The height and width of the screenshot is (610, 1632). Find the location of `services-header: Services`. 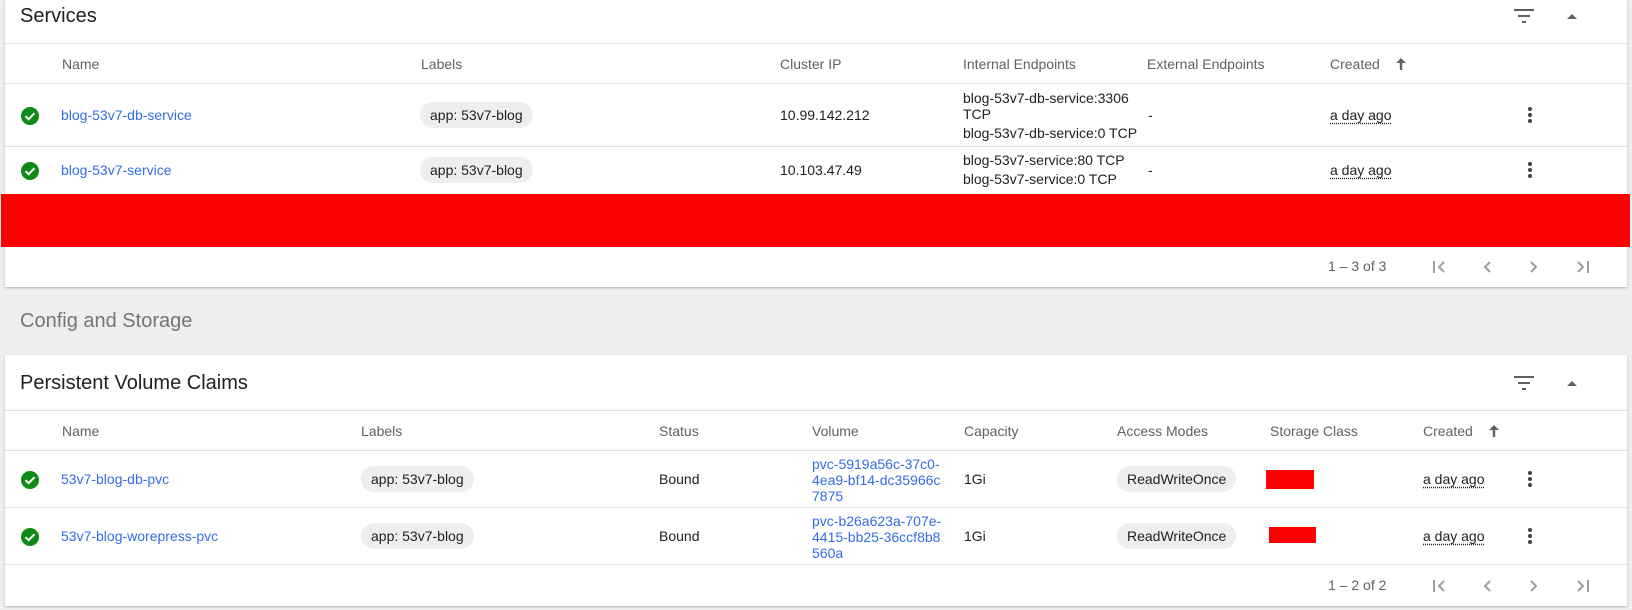

services-header: Services is located at coordinates (816, 22).